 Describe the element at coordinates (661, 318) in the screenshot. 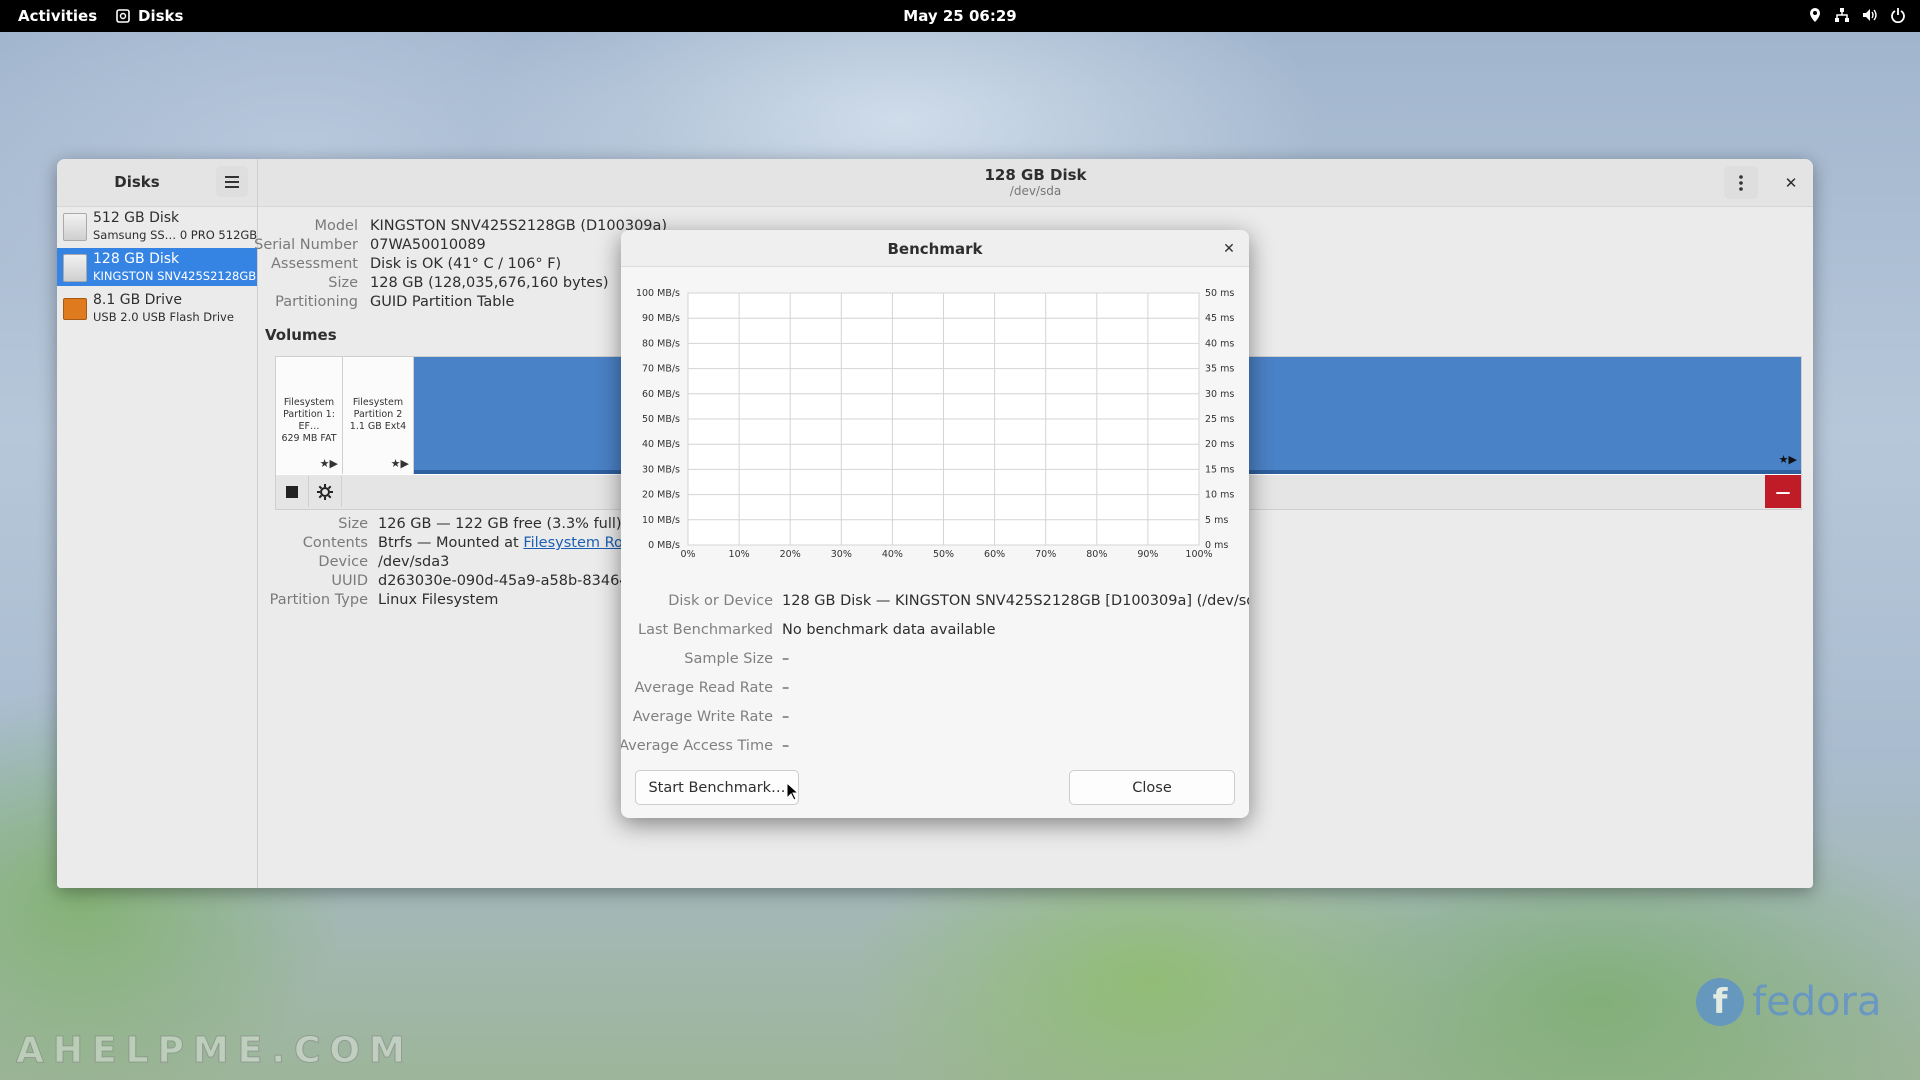

I see `y-left-tick-label: 90 MB/s` at that location.